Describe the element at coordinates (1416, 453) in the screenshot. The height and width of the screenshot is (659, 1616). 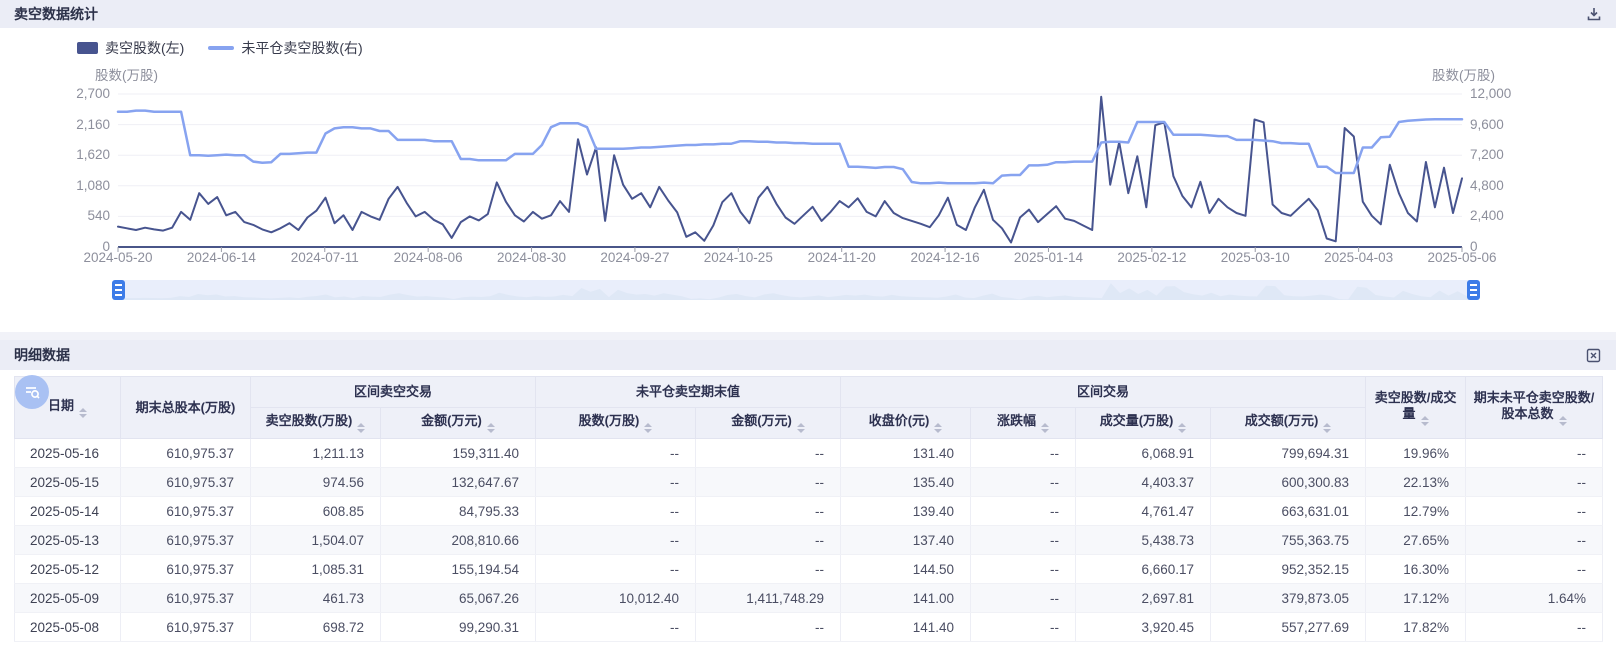
I see `table-cell: 19.96%` at that location.